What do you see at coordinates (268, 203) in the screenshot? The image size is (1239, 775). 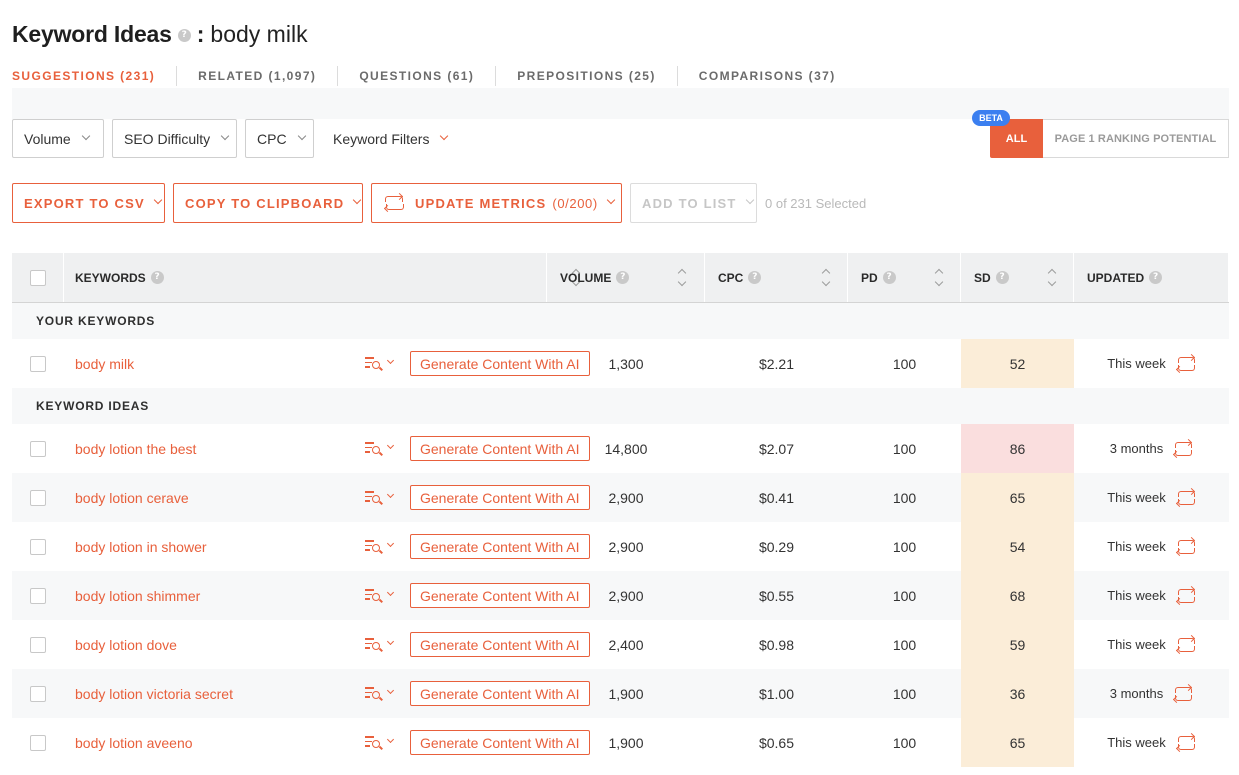 I see `copy-clipboard-button: COPY TO CLIPBOARD` at bounding box center [268, 203].